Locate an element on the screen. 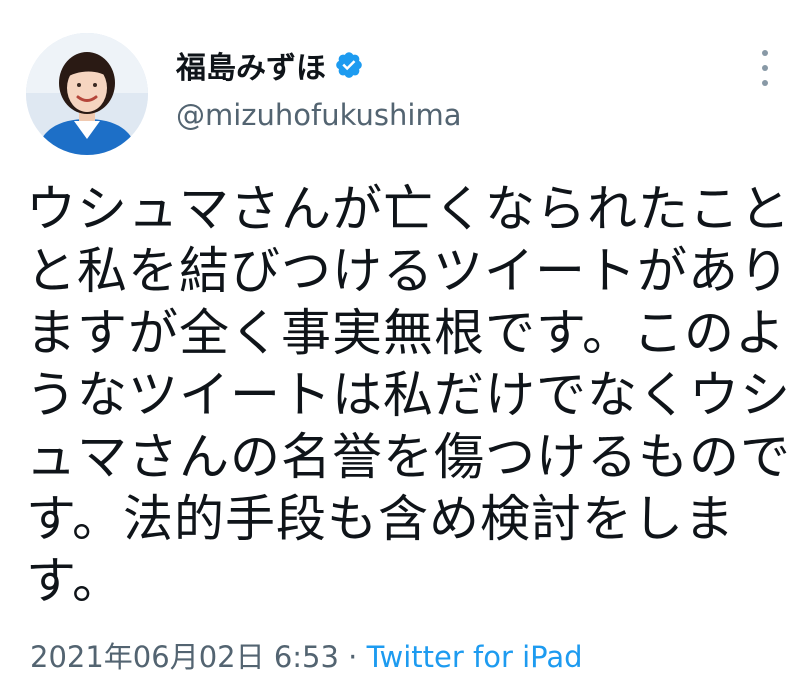  display-name: 福島みずほ is located at coordinates (251, 65).